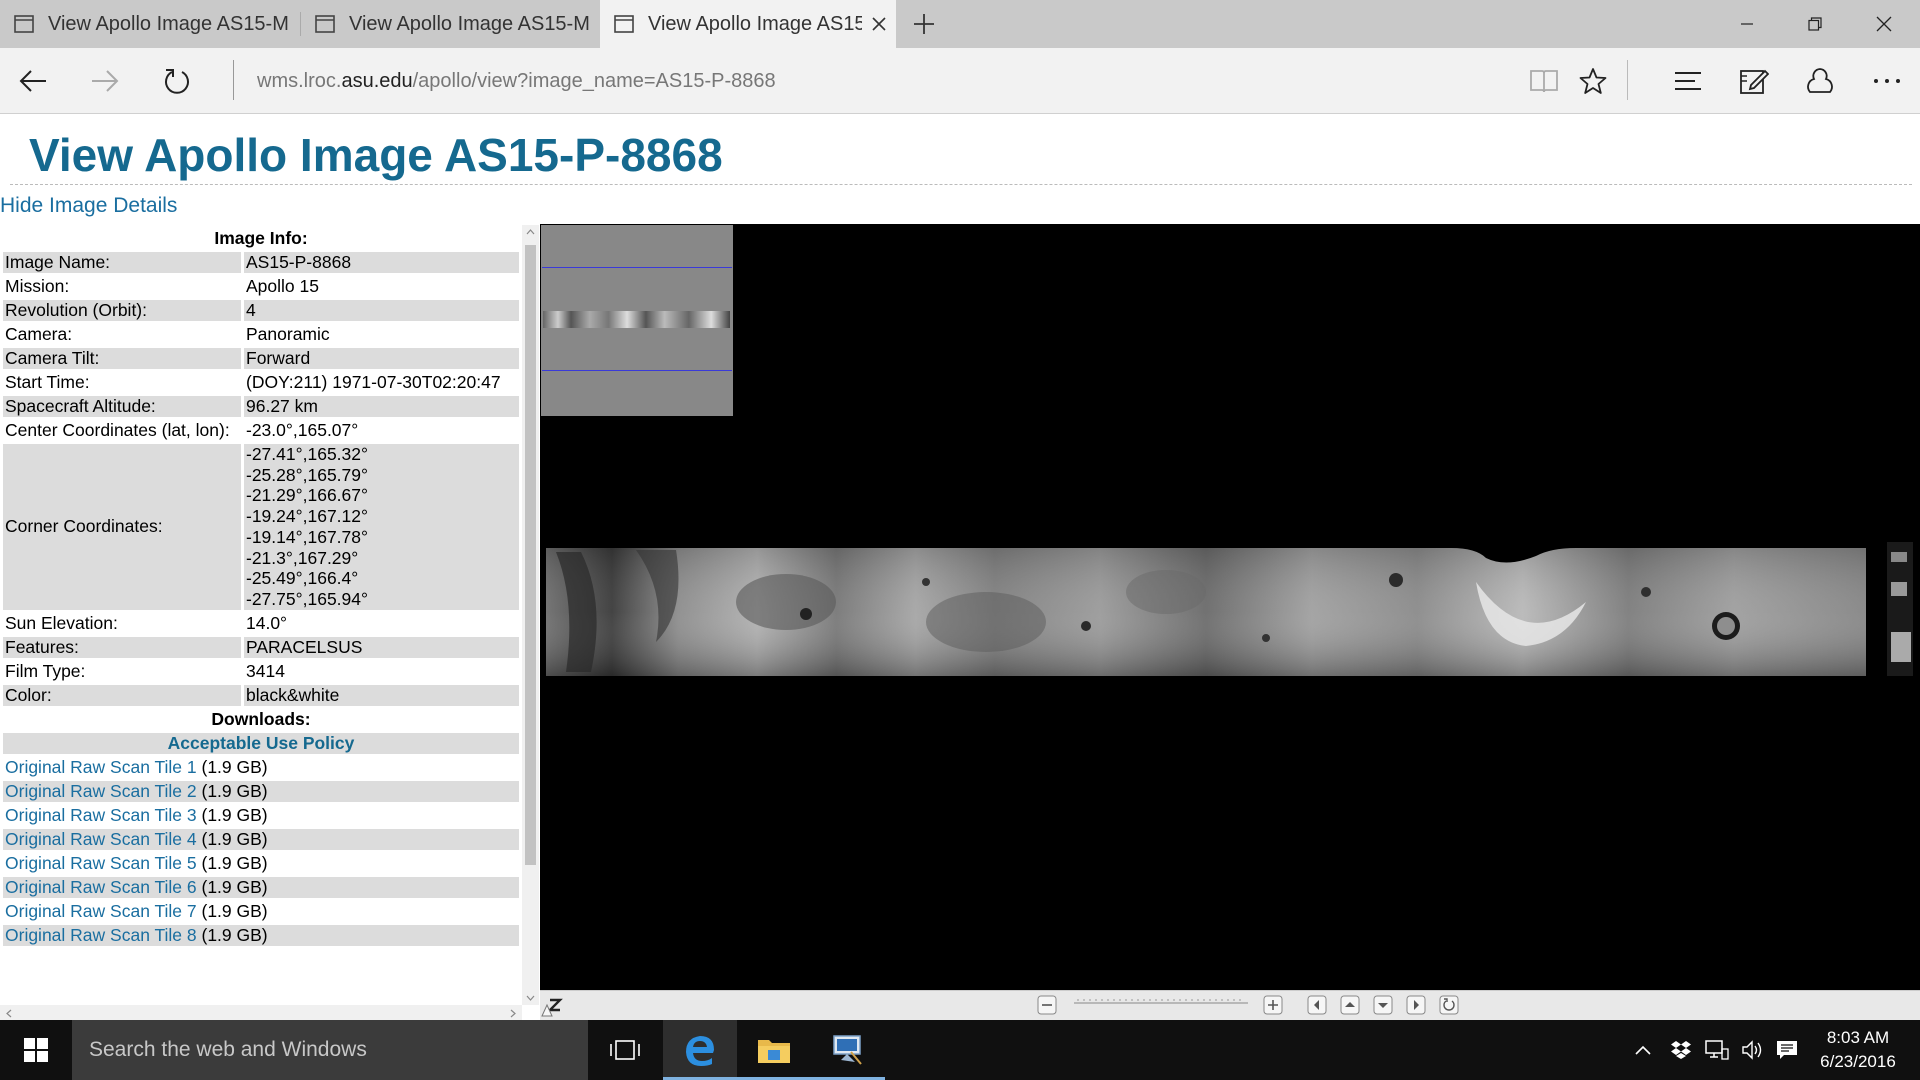  I want to click on zoom-in-icon, so click(1273, 1005).